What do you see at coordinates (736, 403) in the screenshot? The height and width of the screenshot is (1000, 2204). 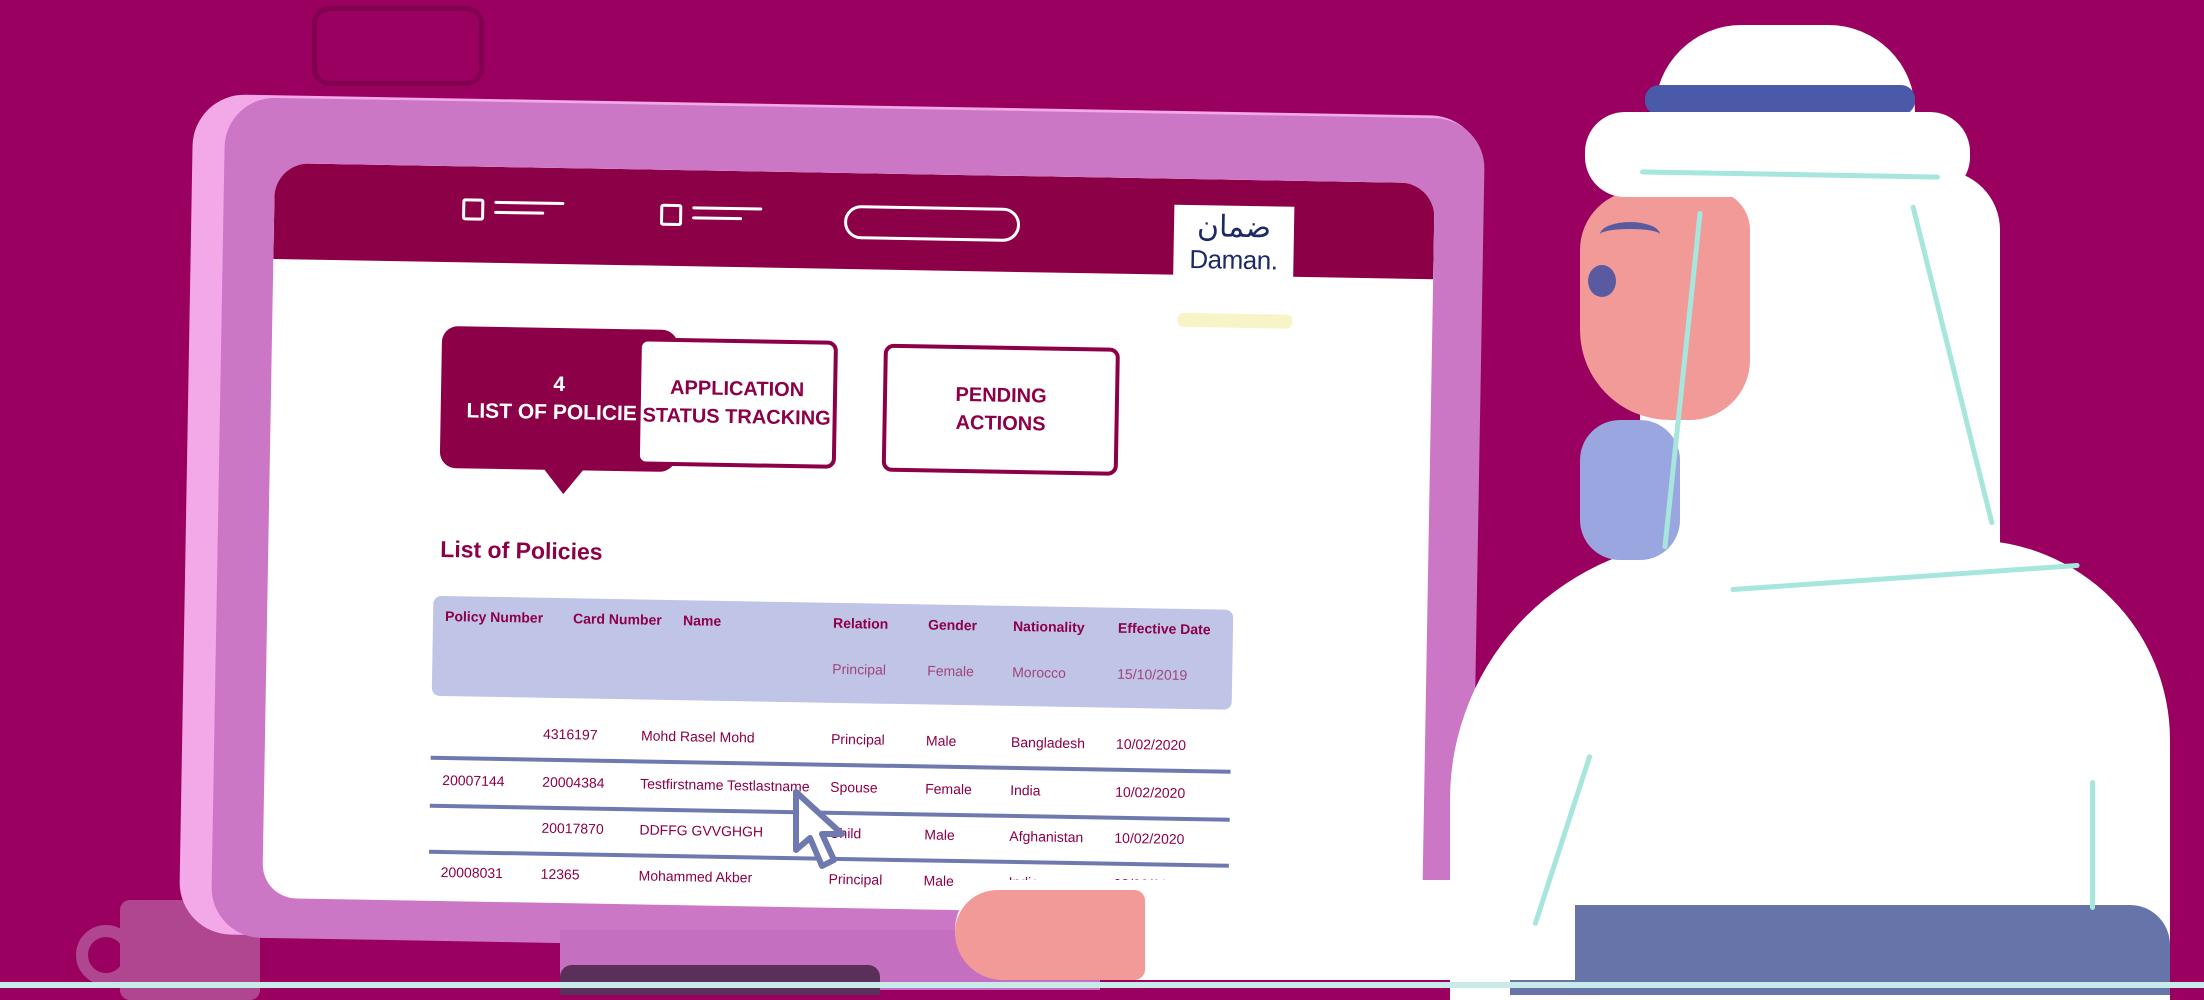 I see `tab-application-status-tracking: APPLICATION STATUS TRACKING` at bounding box center [736, 403].